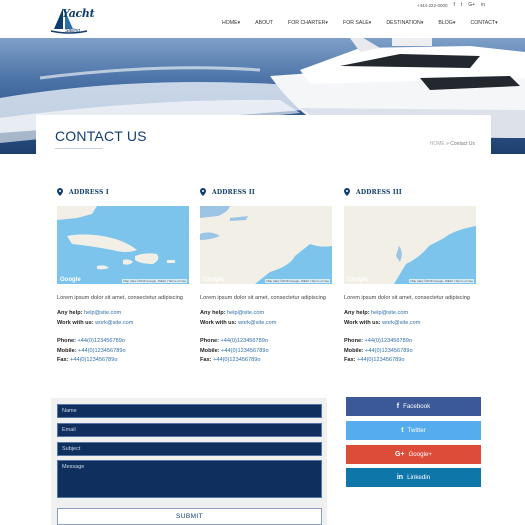 Image resolution: width=525 pixels, height=525 pixels. Describe the element at coordinates (69, 430) in the screenshot. I see `email-placeholder: Email` at that location.